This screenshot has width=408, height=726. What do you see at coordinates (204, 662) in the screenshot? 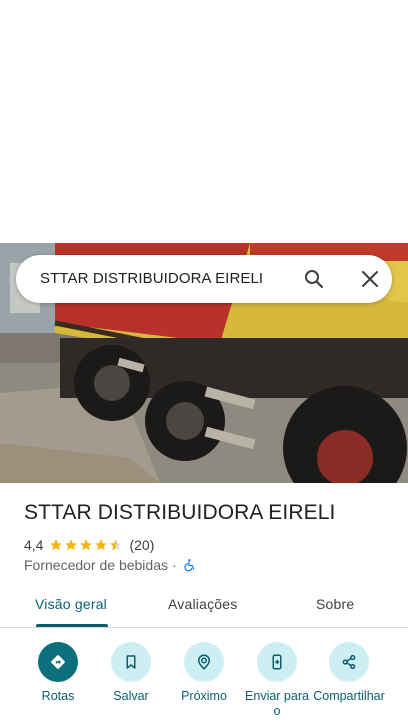
I see `nearby-icon` at bounding box center [204, 662].